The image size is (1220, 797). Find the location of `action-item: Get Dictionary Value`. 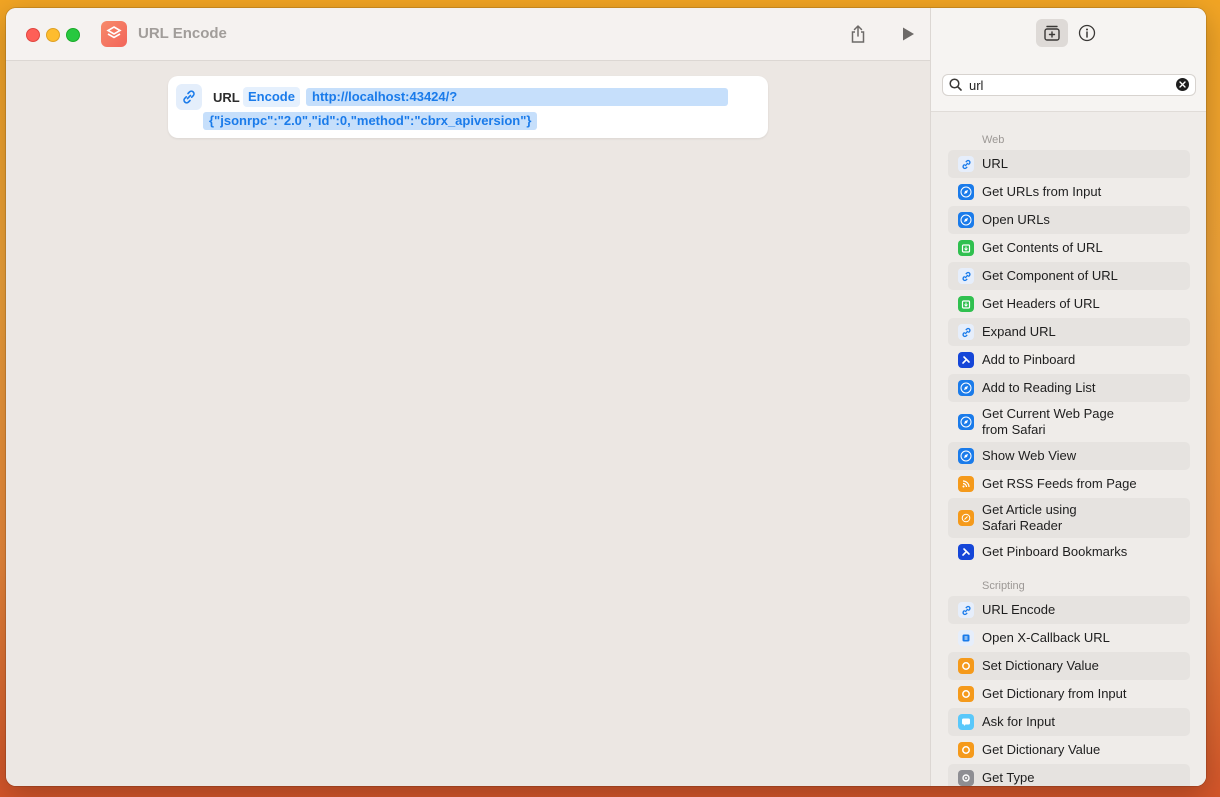

action-item: Get Dictionary Value is located at coordinates (1069, 750).